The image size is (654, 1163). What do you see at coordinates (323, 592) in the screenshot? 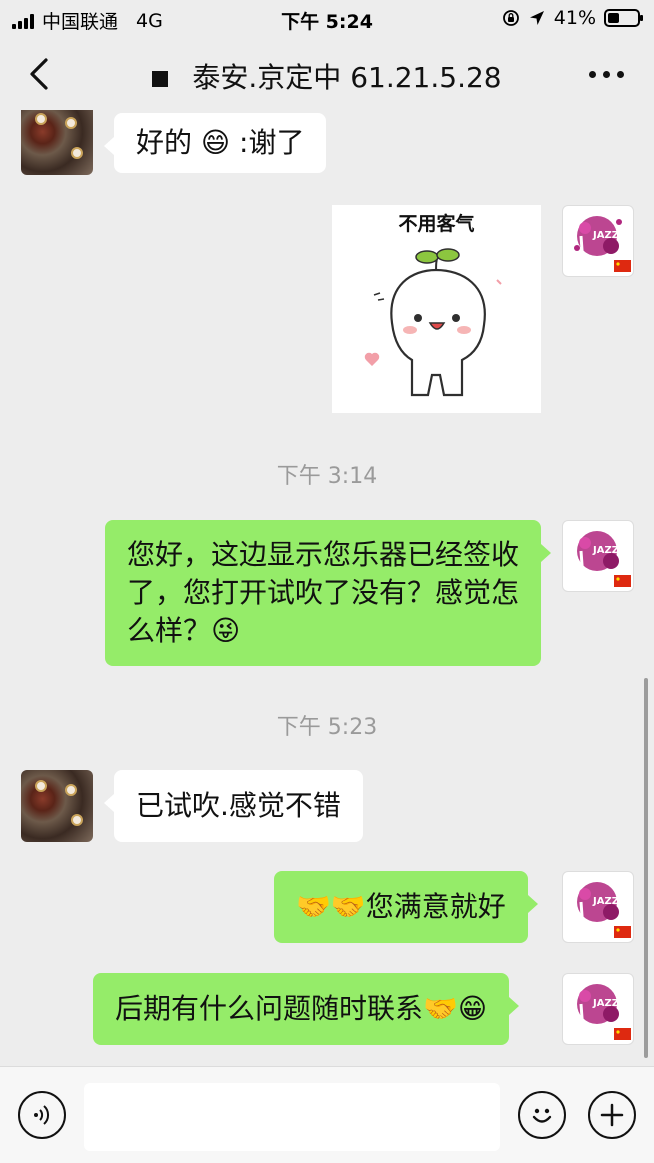
I see `message-text: 您好，这边显示您乐器已经签收了，您打开试吹了没有？感觉怎么样？` at bounding box center [323, 592].